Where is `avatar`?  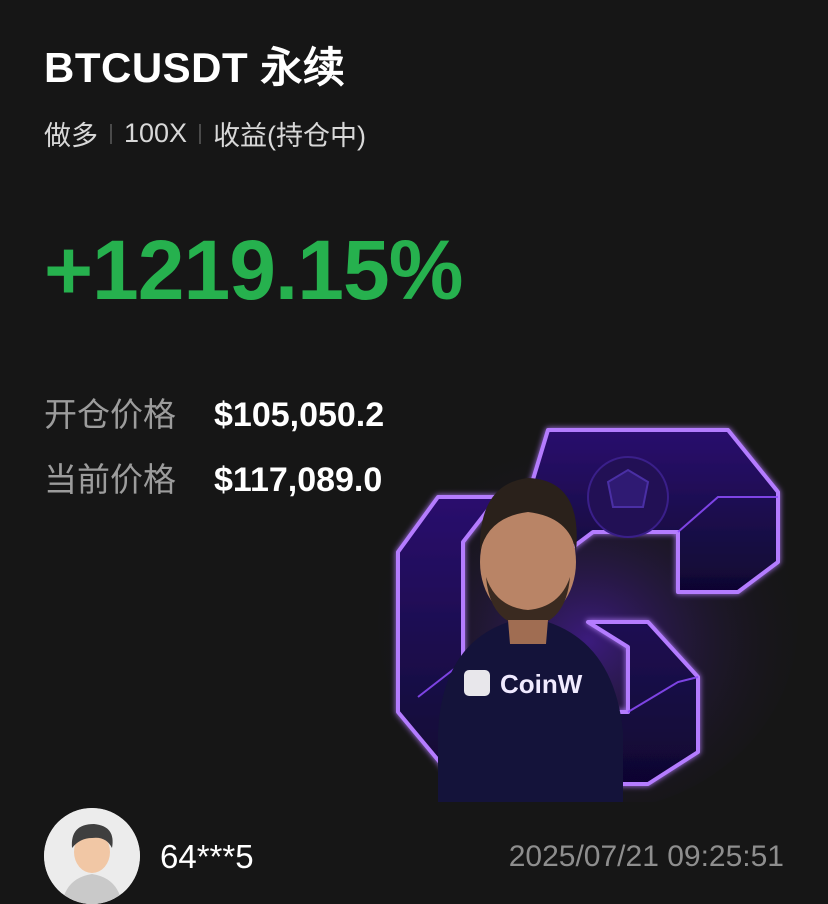
avatar is located at coordinates (92, 856).